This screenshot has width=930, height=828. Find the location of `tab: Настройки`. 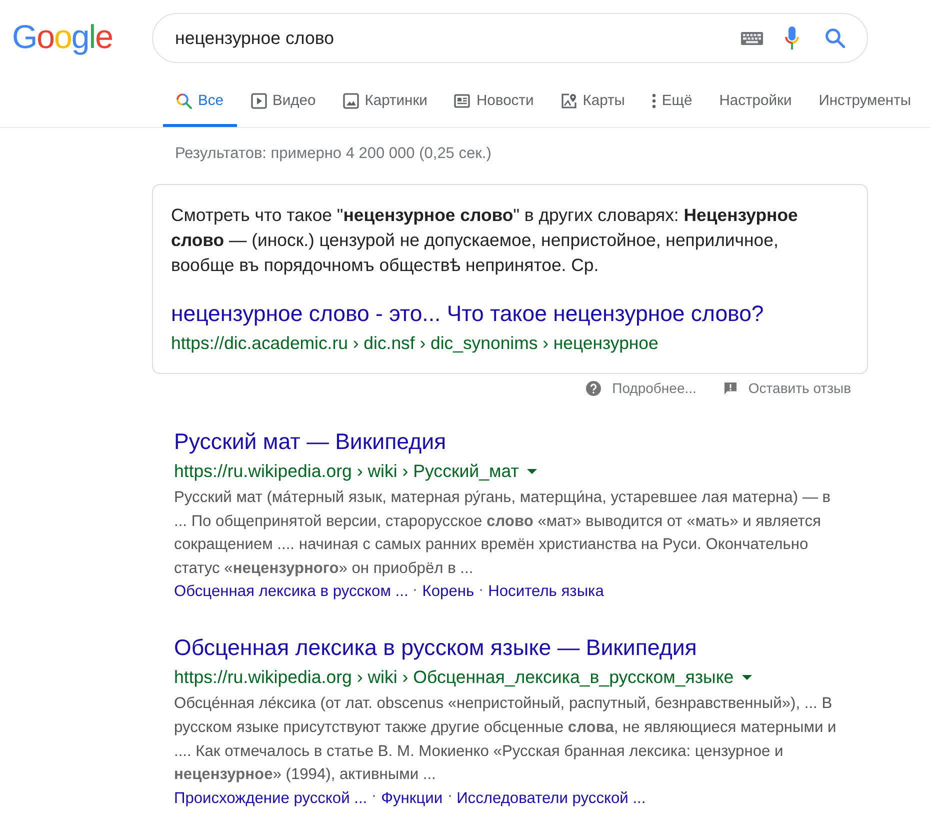

tab: Настройки is located at coordinates (755, 104).